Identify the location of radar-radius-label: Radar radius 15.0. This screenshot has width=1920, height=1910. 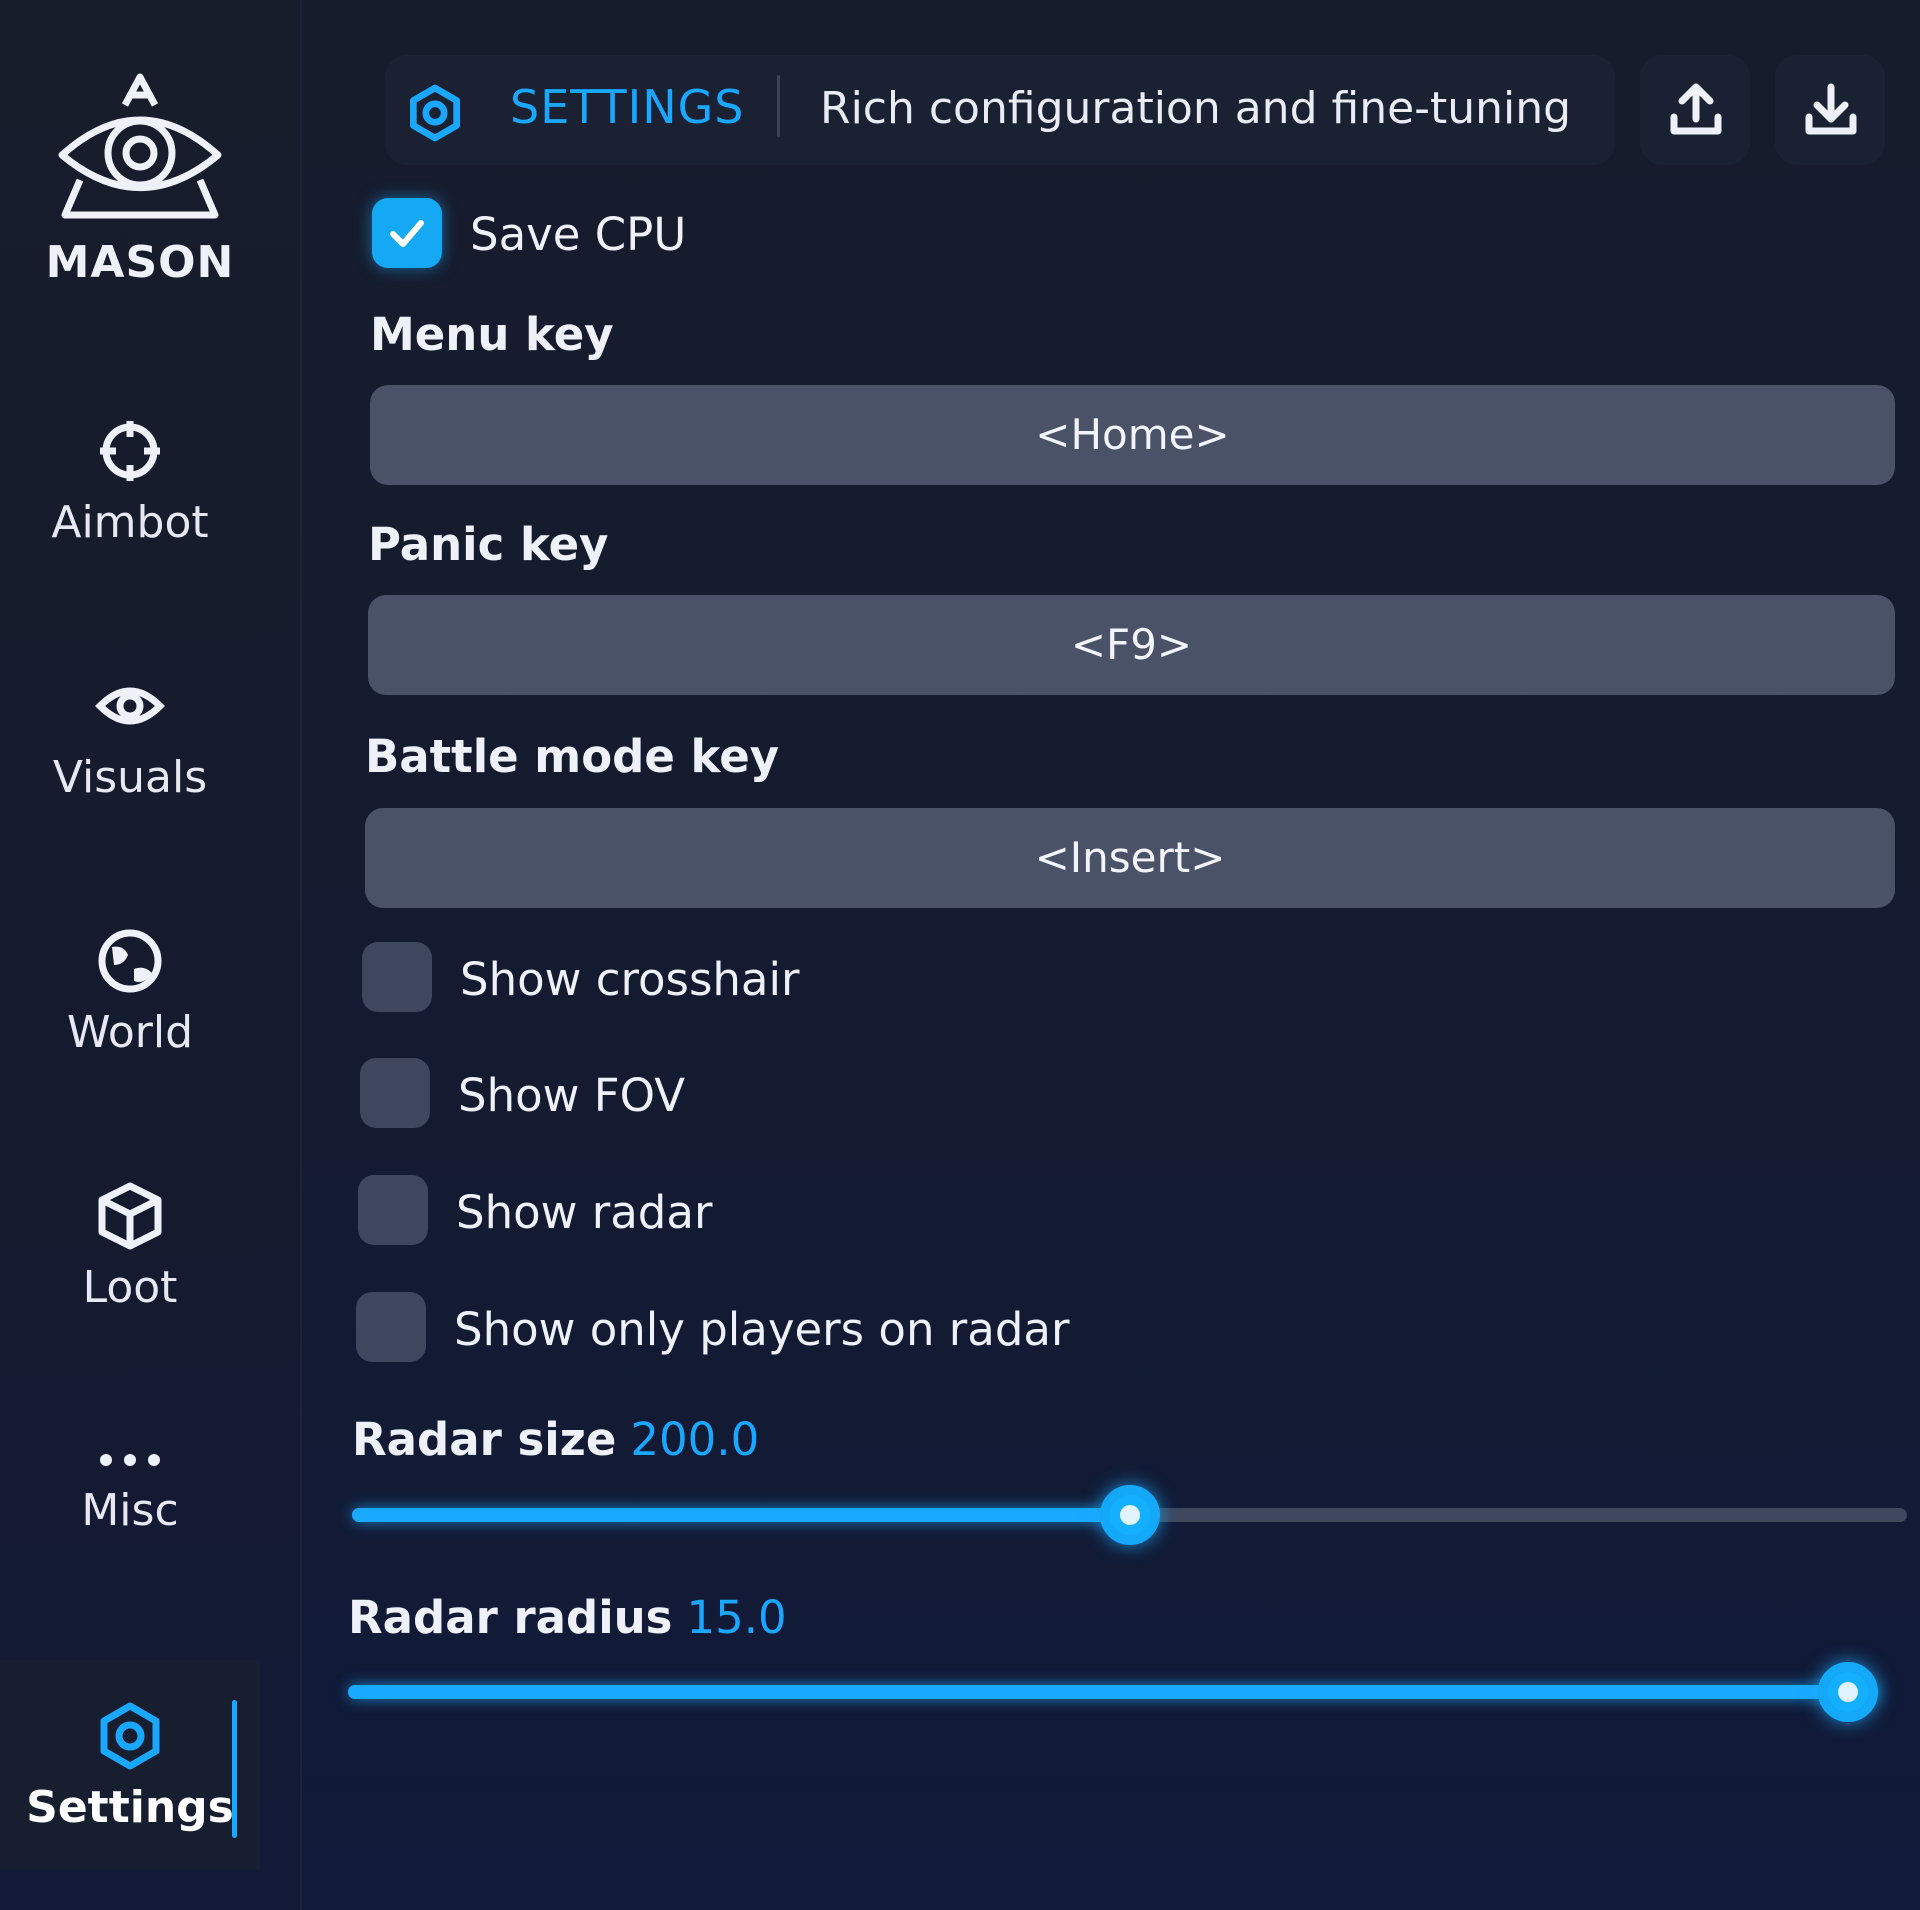
(567, 1618).